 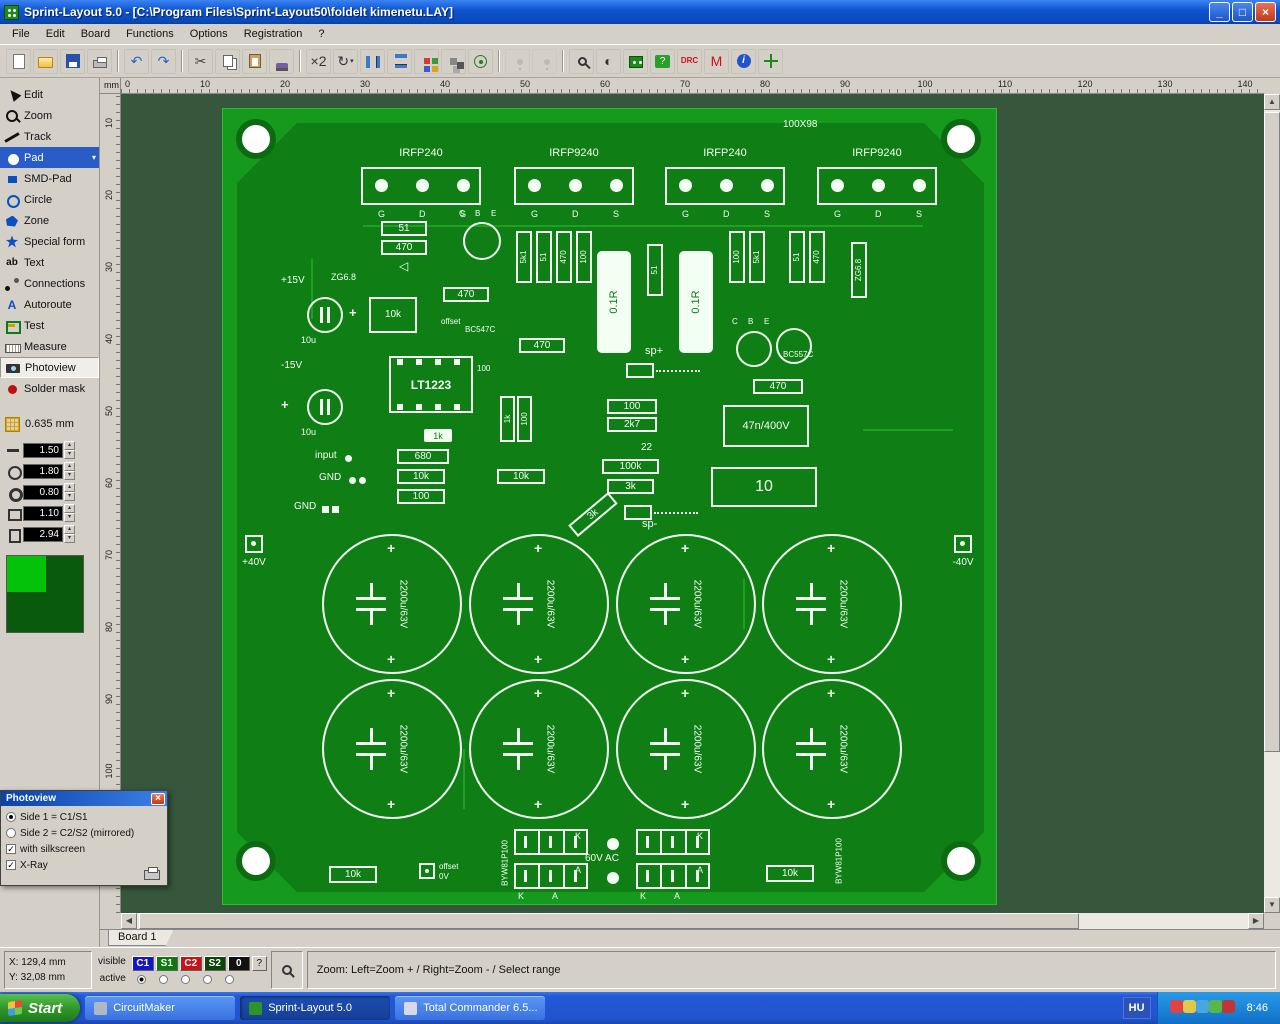 I want to click on info-button: i, so click(x=743, y=61).